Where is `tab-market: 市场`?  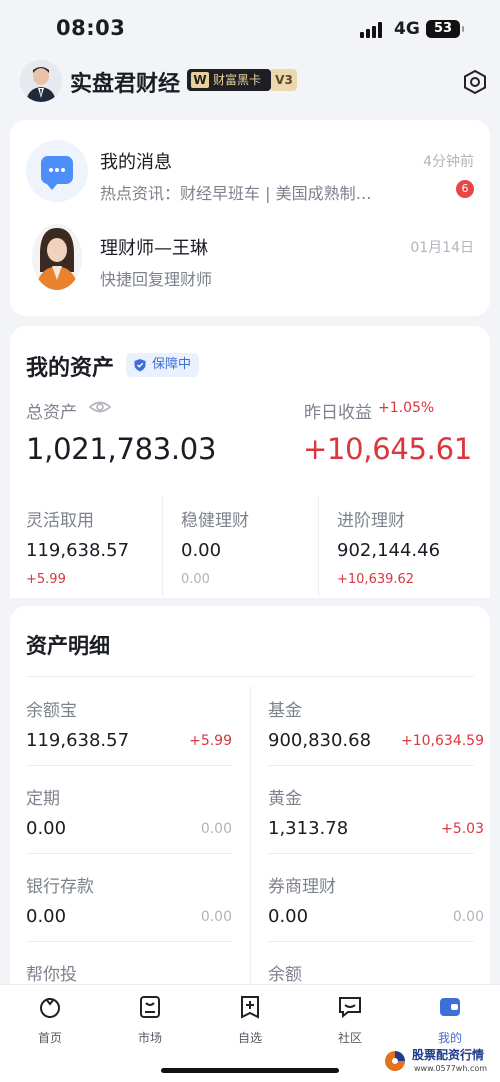
tab-market: 市场 is located at coordinates (150, 1021).